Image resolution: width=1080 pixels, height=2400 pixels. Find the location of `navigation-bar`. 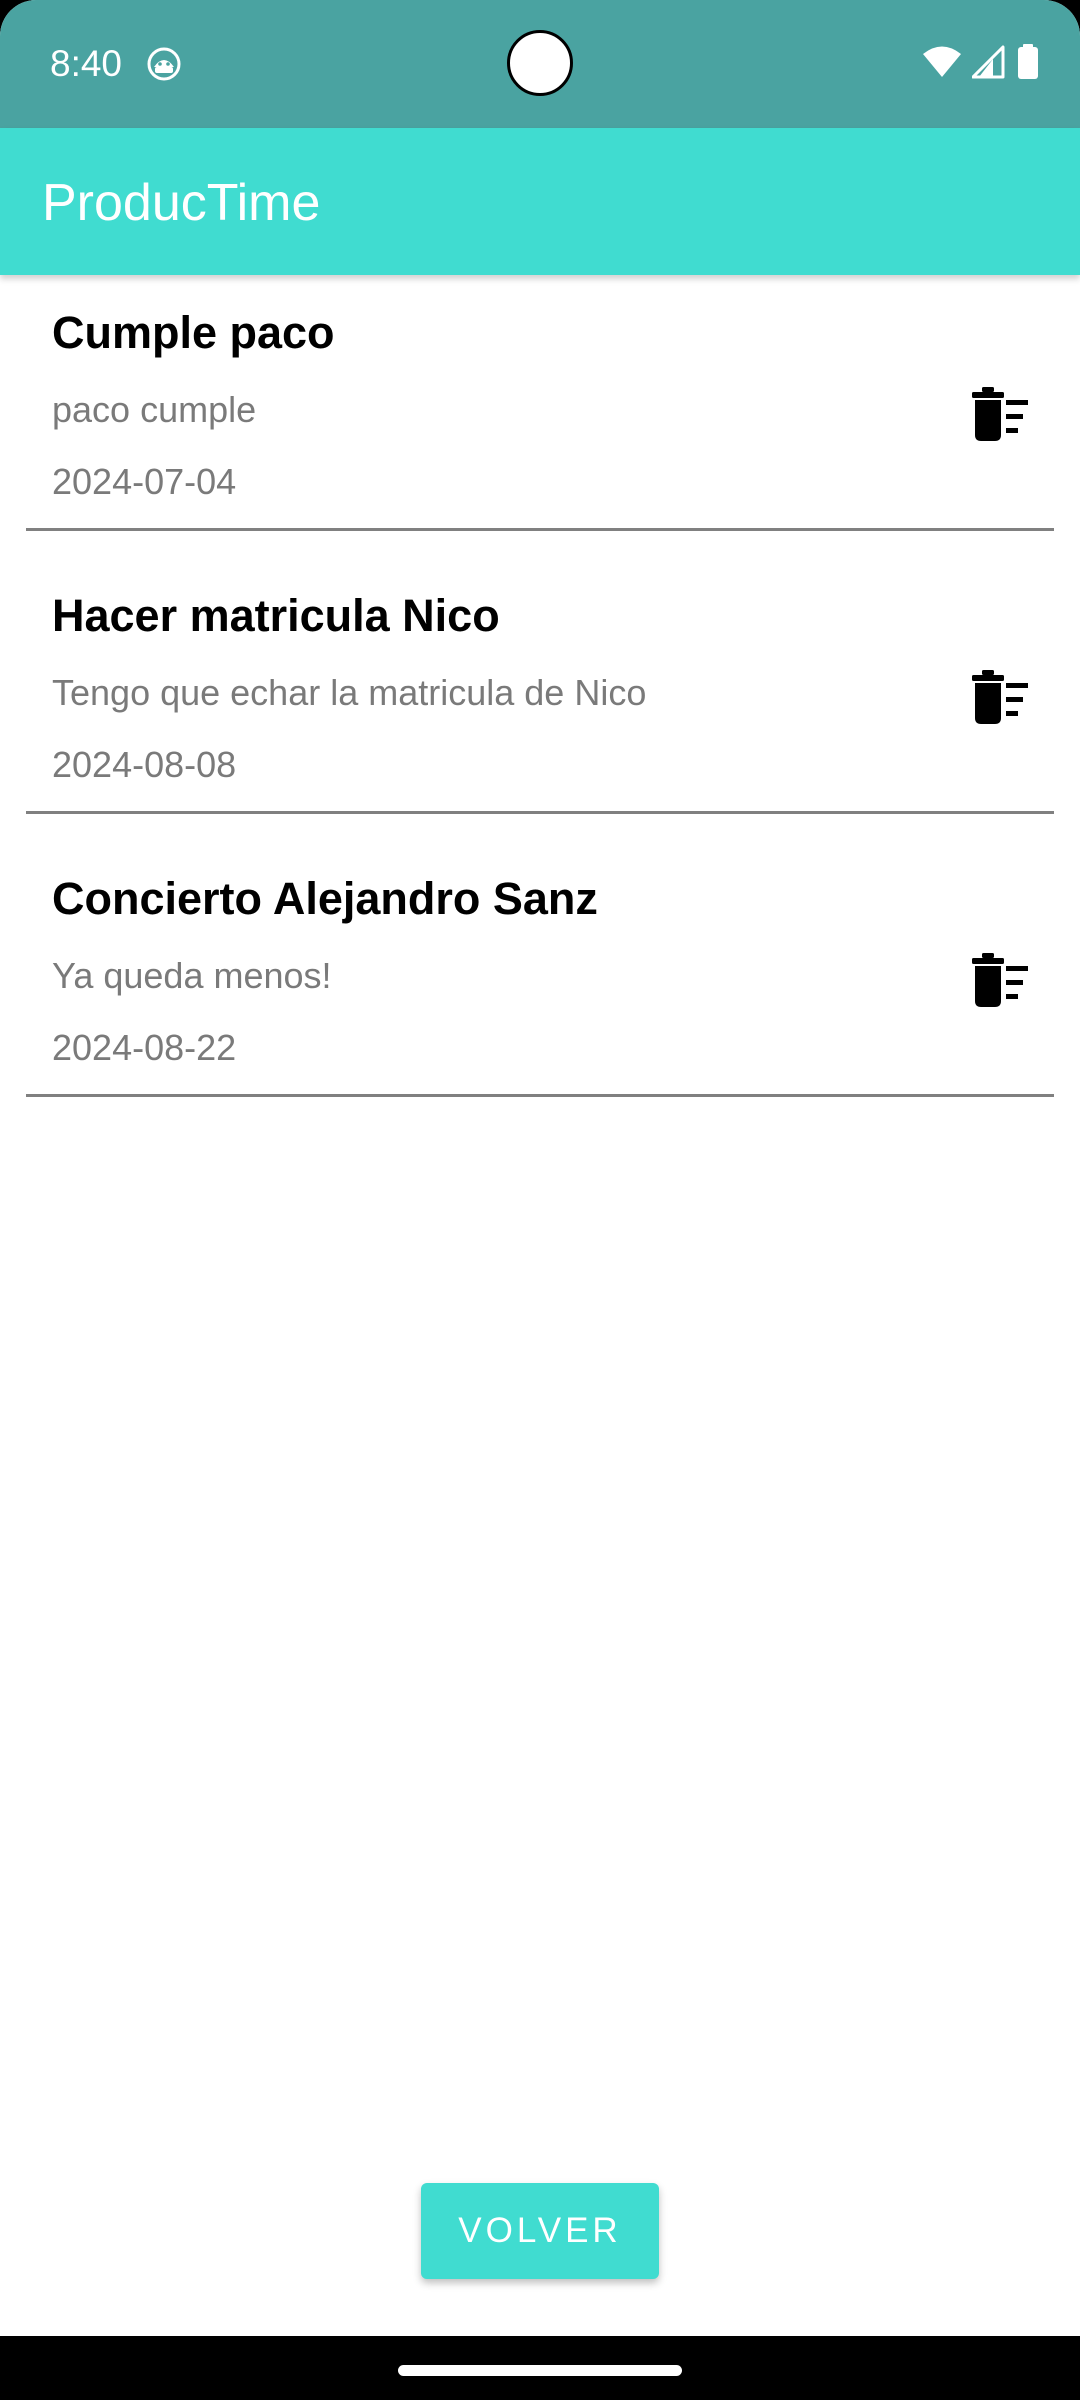

navigation-bar is located at coordinates (540, 2368).